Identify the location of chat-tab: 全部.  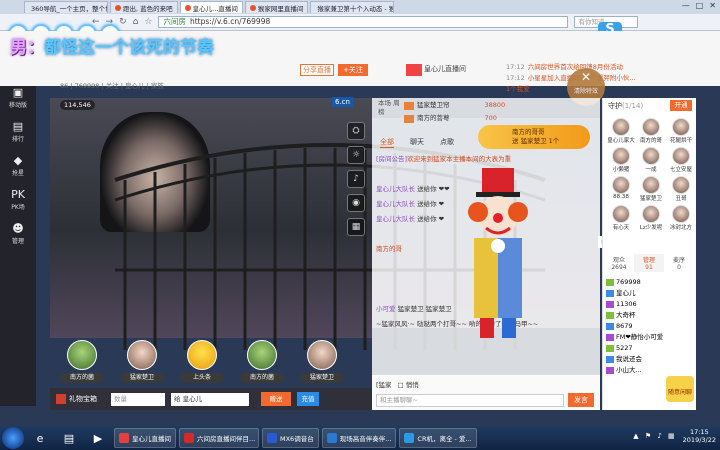
(387, 142).